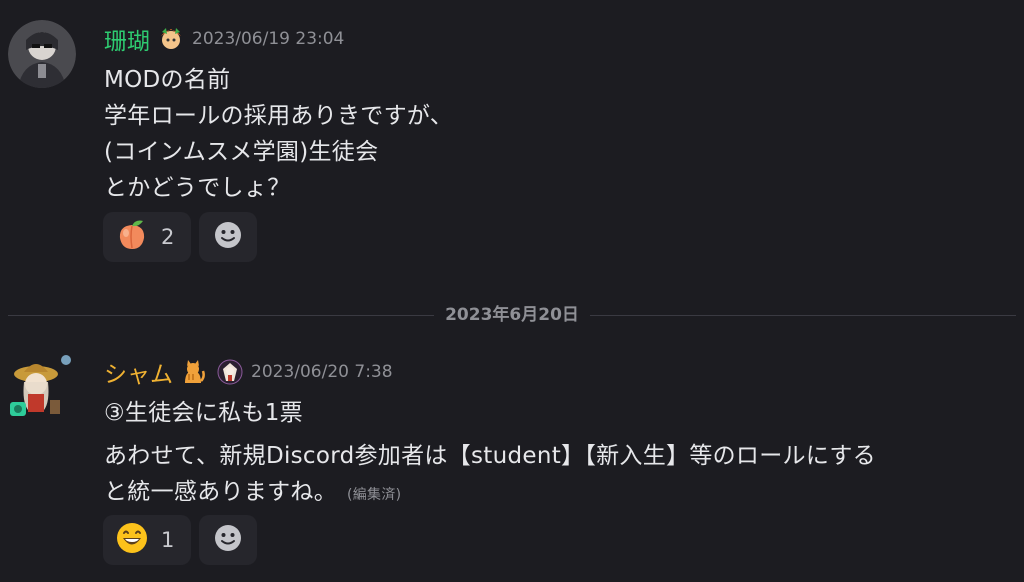 This screenshot has width=1024, height=582. Describe the element at coordinates (138, 372) in the screenshot. I see `username: シャム` at that location.